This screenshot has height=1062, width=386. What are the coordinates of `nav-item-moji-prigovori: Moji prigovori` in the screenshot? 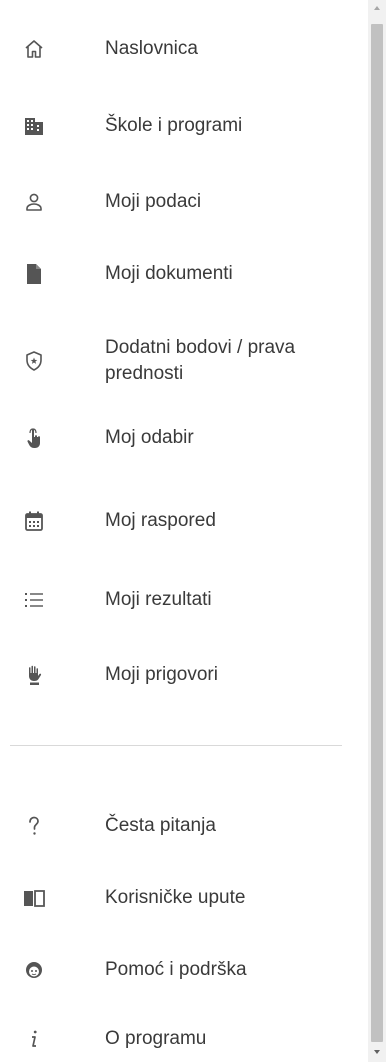 It's located at (184, 675).